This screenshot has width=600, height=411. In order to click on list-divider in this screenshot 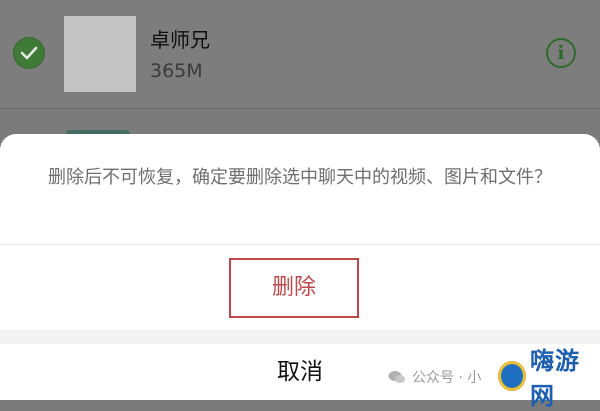, I will do `click(300, 108)`.